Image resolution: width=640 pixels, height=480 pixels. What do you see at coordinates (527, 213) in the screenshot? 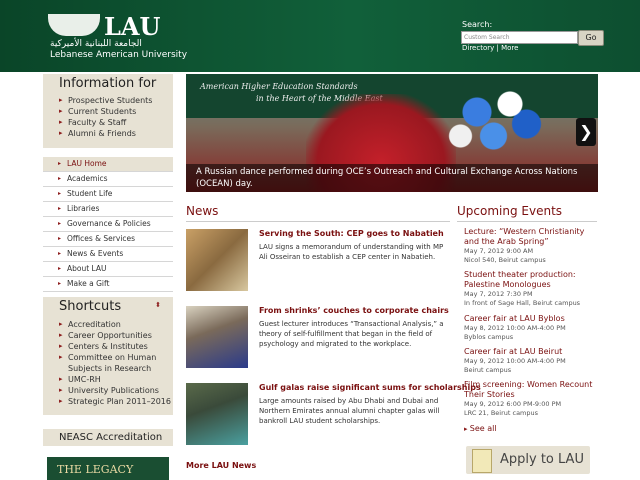
I see `events-heading: Upcoming Events` at bounding box center [527, 213].